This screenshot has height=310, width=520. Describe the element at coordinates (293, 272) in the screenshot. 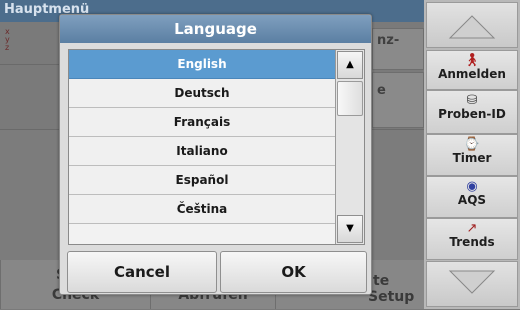

I see `ok-button: OK` at that location.